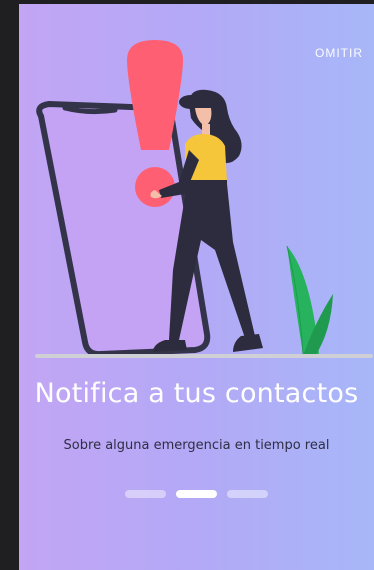 Image resolution: width=374 pixels, height=570 pixels. What do you see at coordinates (309, 300) in the screenshot?
I see `plant-icon` at bounding box center [309, 300].